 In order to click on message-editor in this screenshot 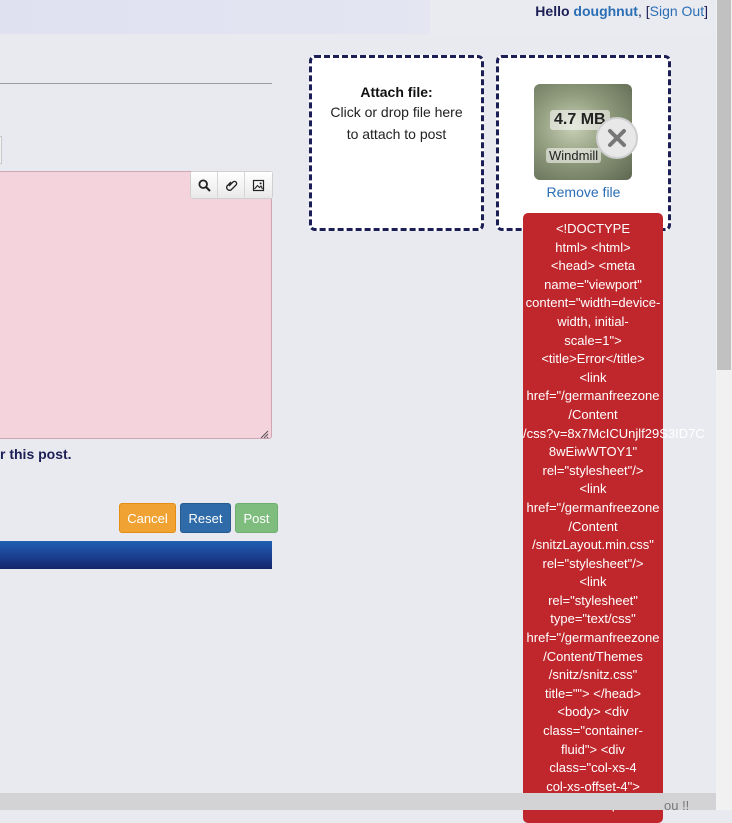, I will do `click(136, 305)`.